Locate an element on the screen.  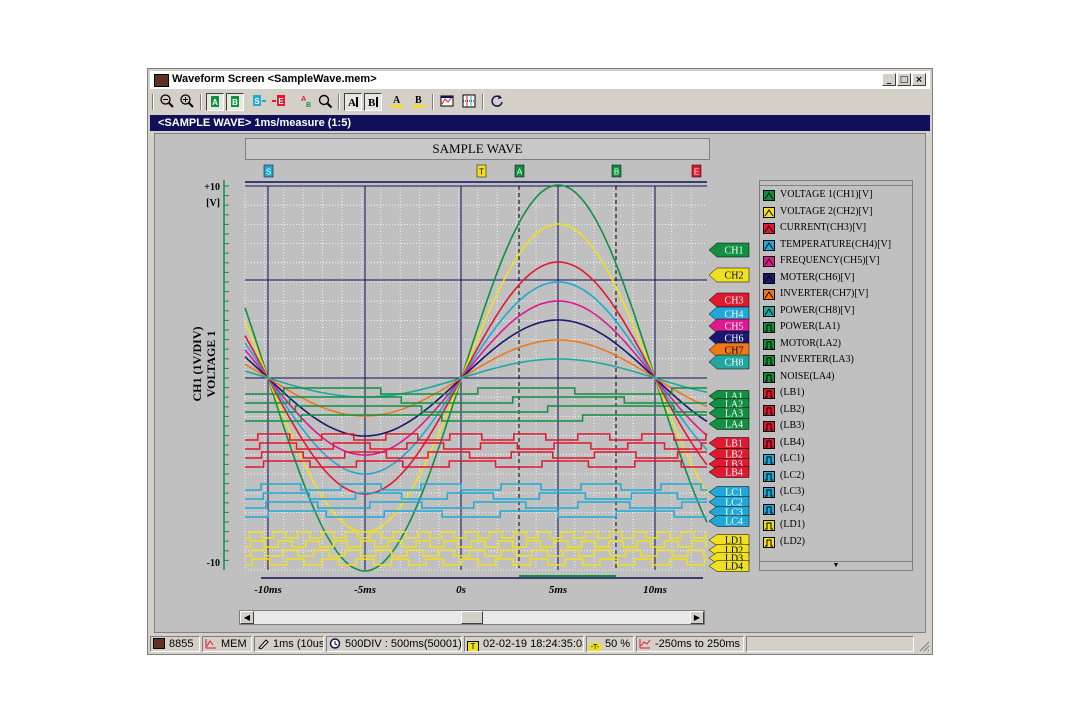
channel-tag-lb1: LB1 is located at coordinates (729, 443).